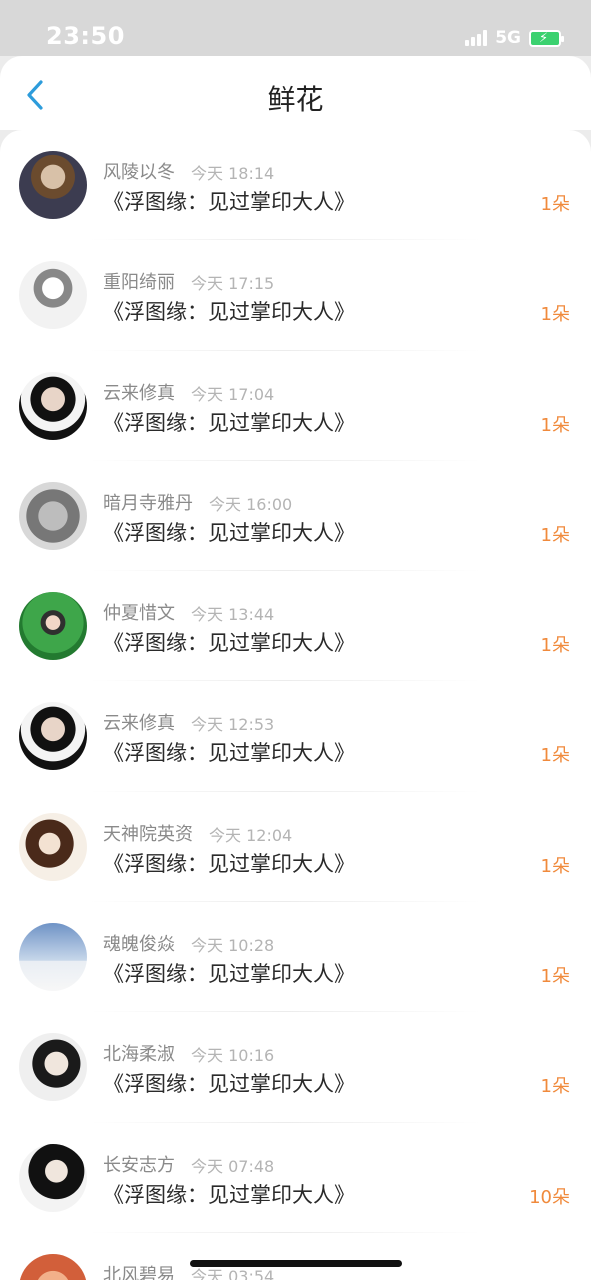 The height and width of the screenshot is (1280, 591). I want to click on flower-count: 10朵, so click(549, 1197).